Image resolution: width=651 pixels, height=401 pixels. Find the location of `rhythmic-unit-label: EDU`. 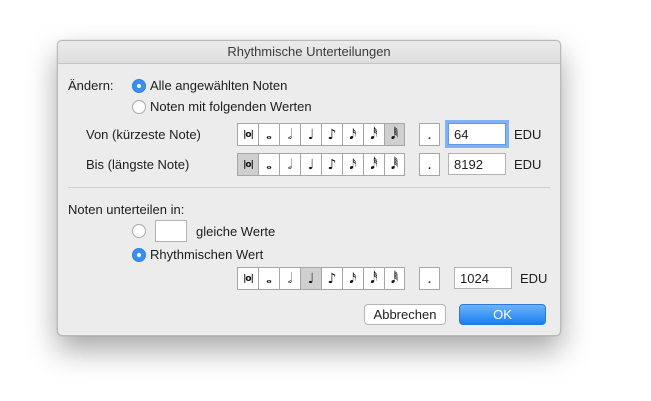

rhythmic-unit-label: EDU is located at coordinates (534, 278).